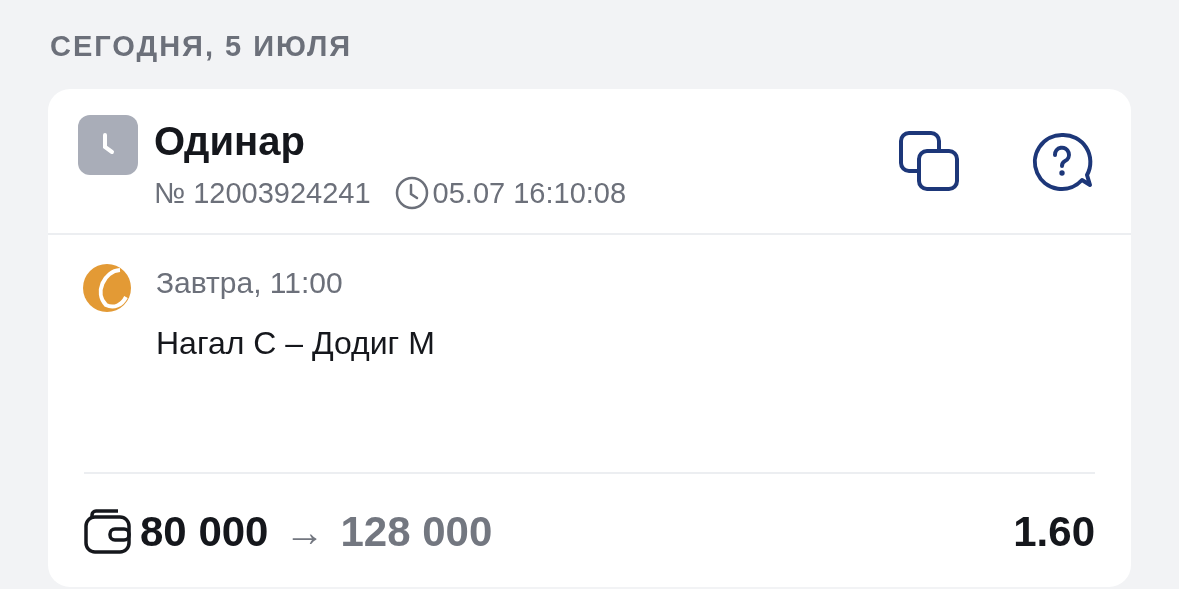 The image size is (1179, 589). What do you see at coordinates (529, 193) in the screenshot?
I see `bet-time: 05.07 16:10:08` at bounding box center [529, 193].